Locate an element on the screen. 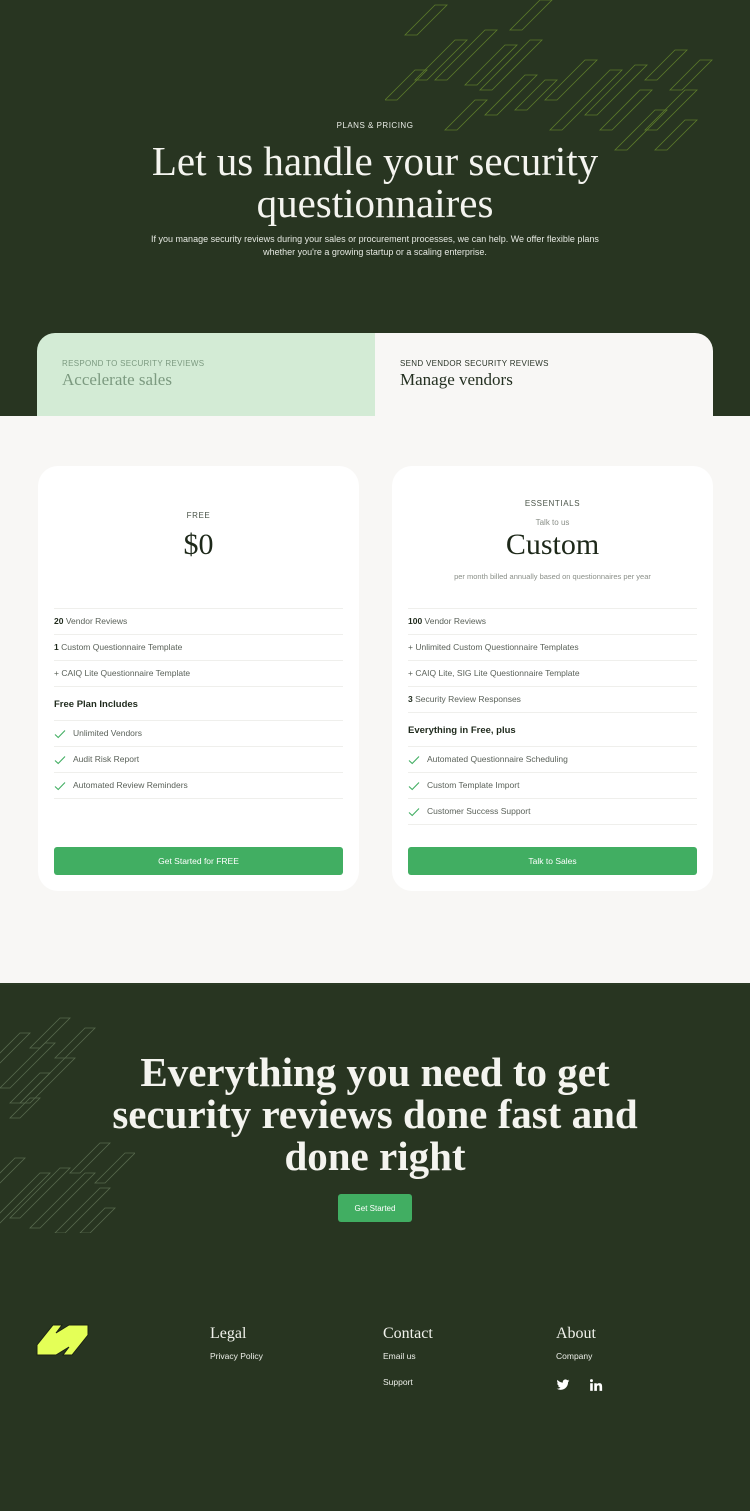 The image size is (750, 1511). list-item: 100 Vendor Reviews is located at coordinates (552, 621).